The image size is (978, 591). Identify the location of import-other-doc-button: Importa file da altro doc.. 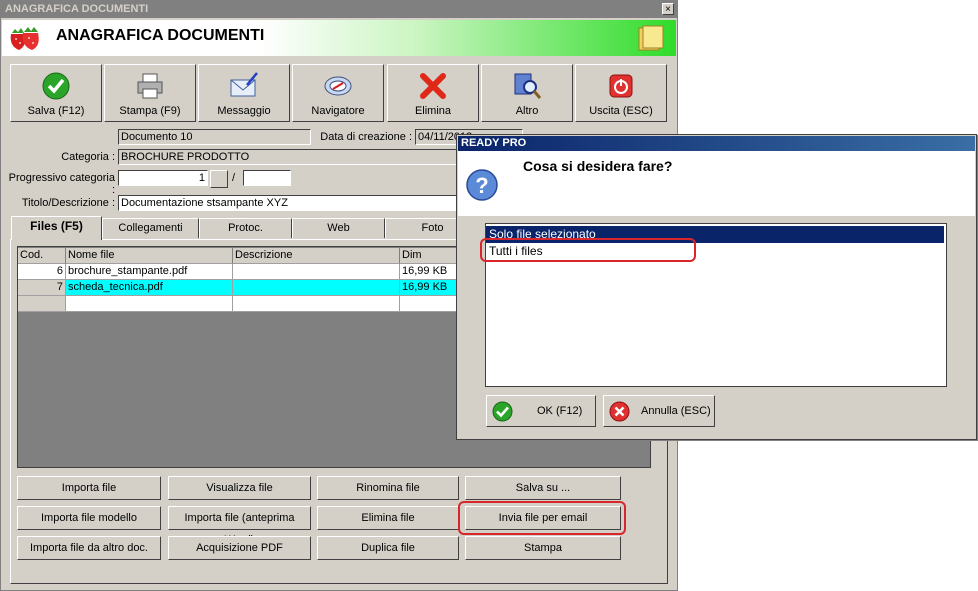
(89, 548).